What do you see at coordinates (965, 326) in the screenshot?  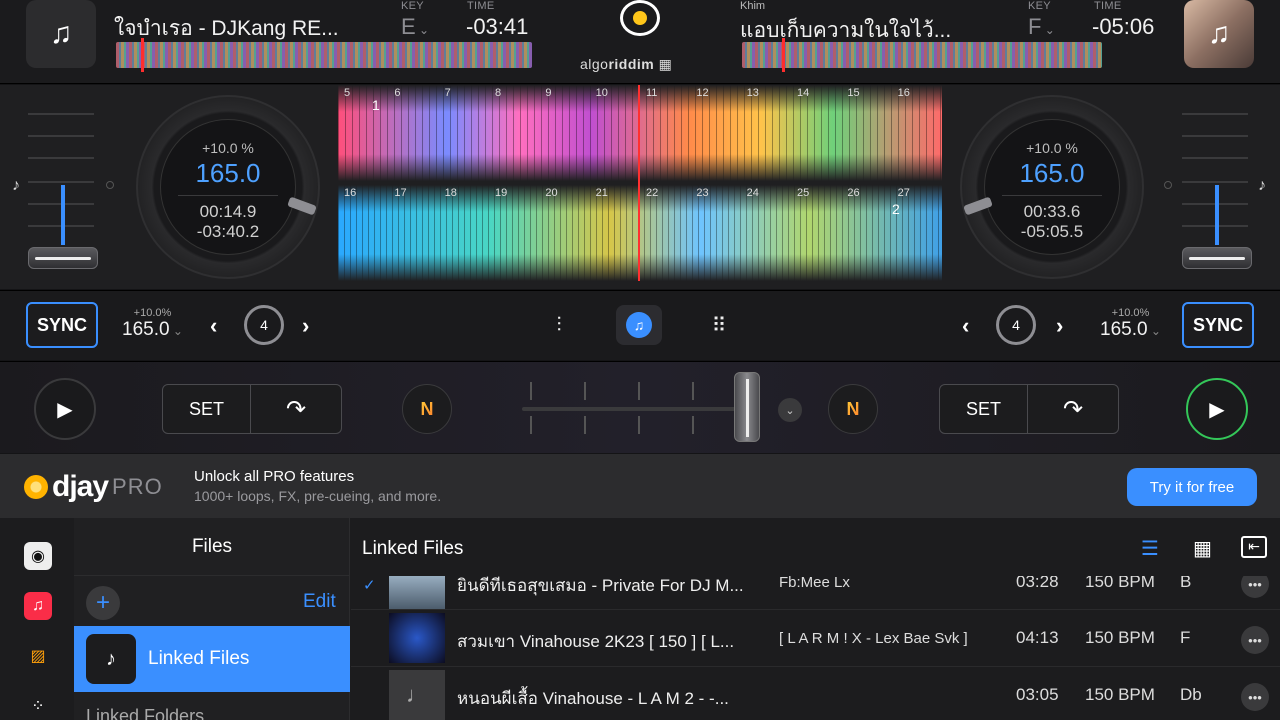 I see `right-loop-decrease-button: ‹` at bounding box center [965, 326].